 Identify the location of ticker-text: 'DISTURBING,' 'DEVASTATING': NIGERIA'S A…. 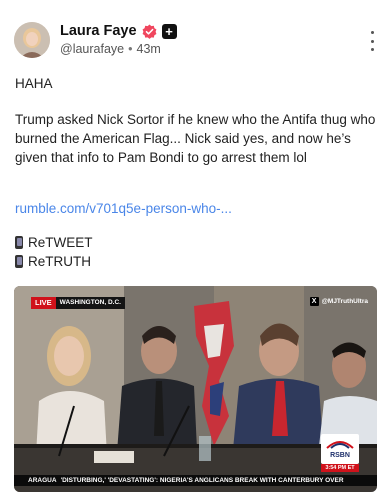
(202, 480).